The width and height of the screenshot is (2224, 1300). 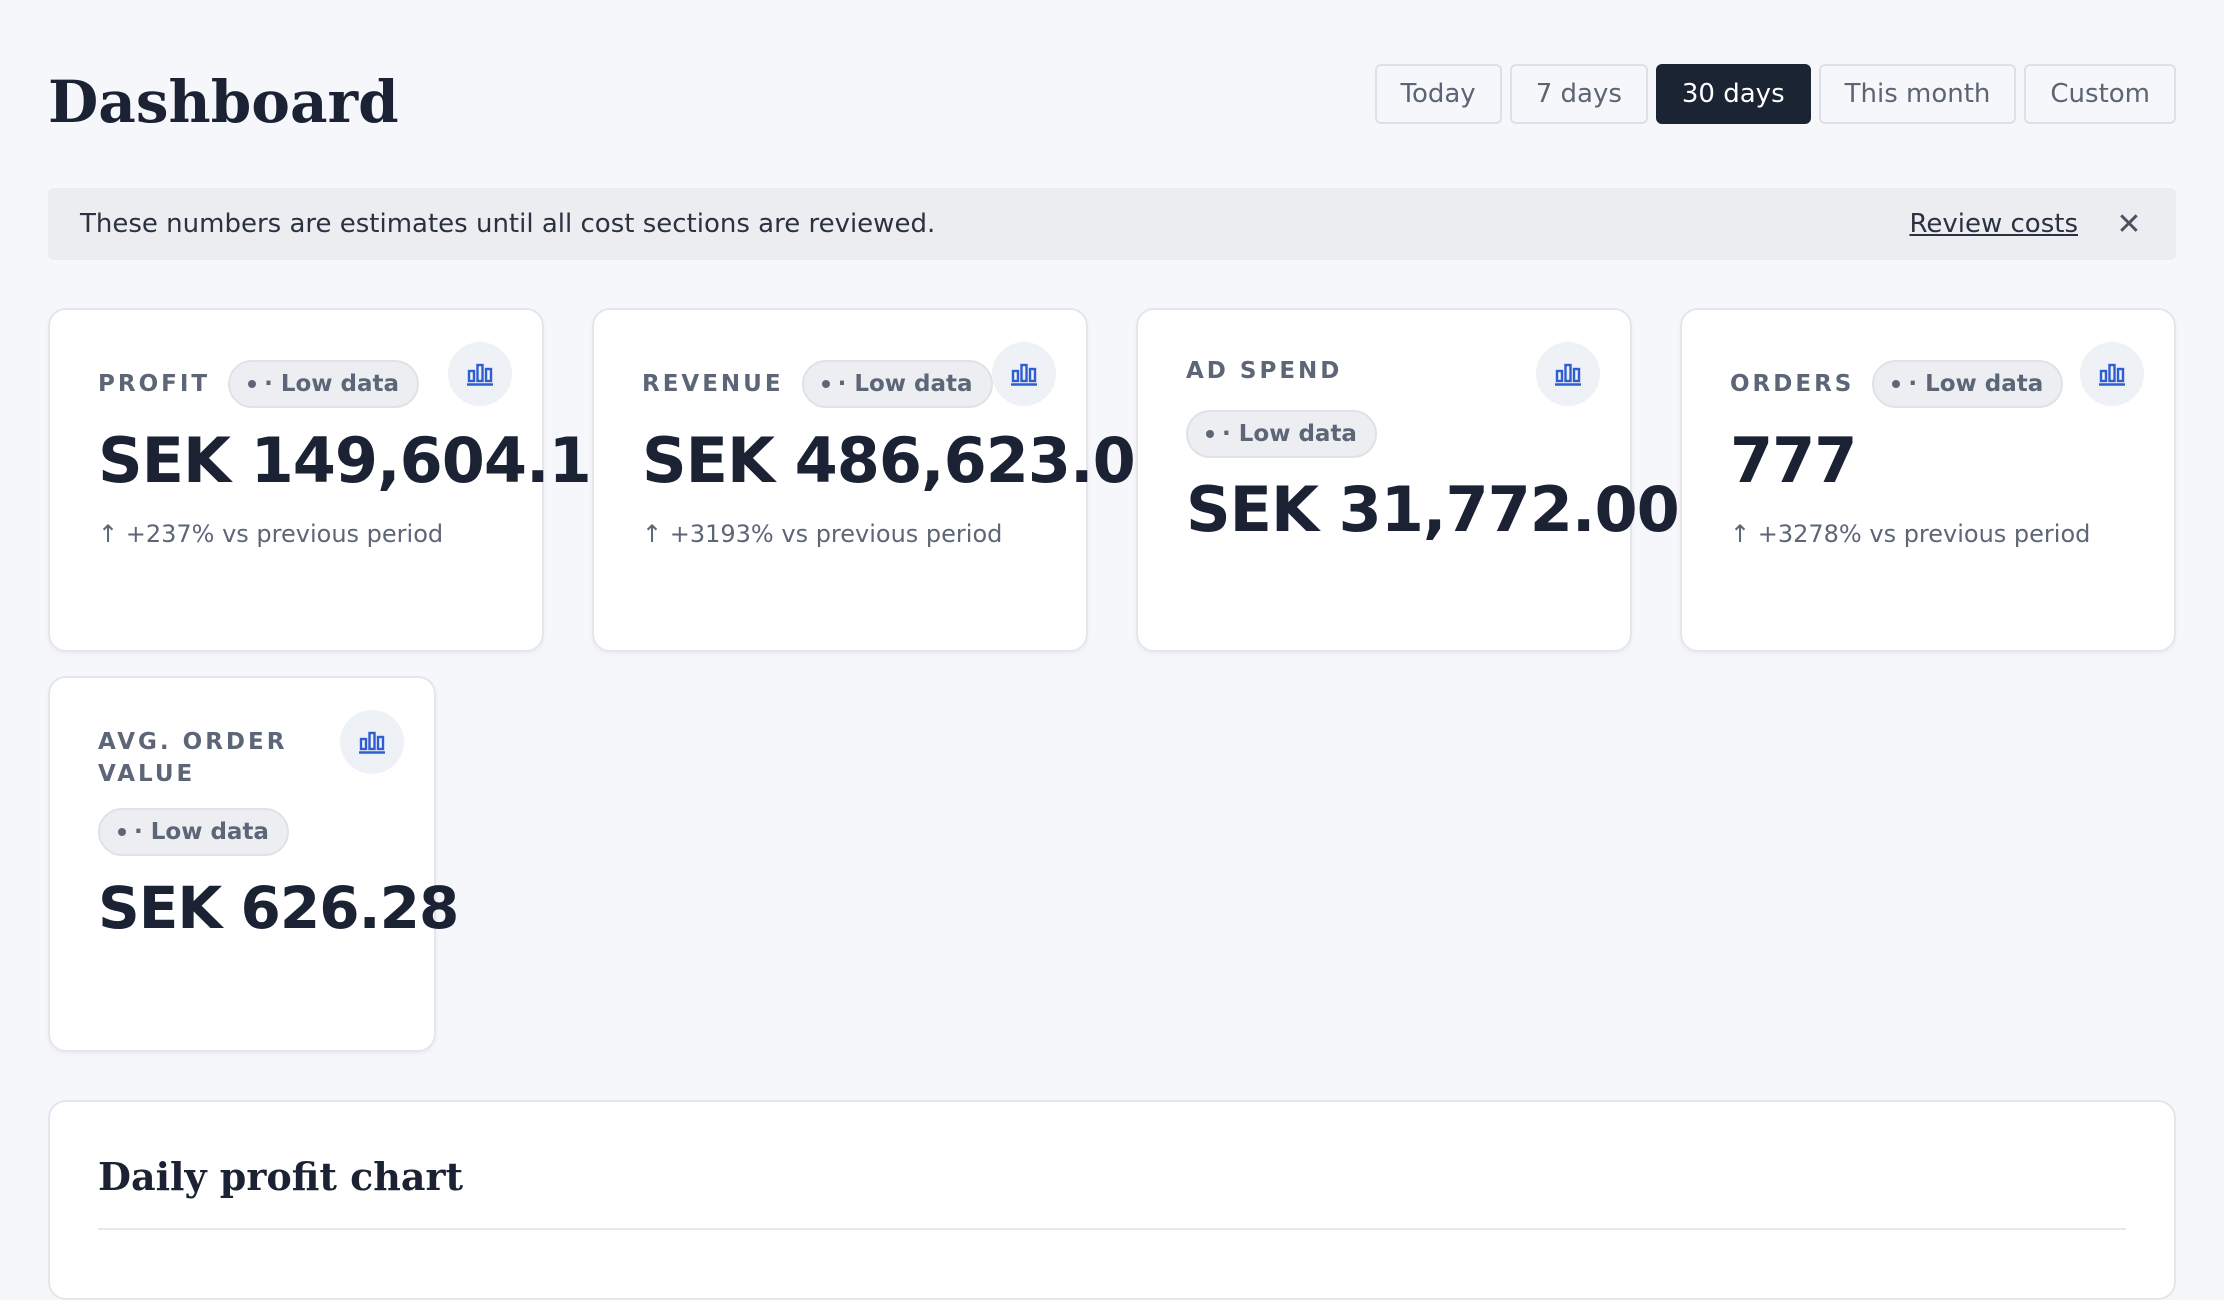 I want to click on range-7-days-button: 7 days, so click(x=1578, y=94).